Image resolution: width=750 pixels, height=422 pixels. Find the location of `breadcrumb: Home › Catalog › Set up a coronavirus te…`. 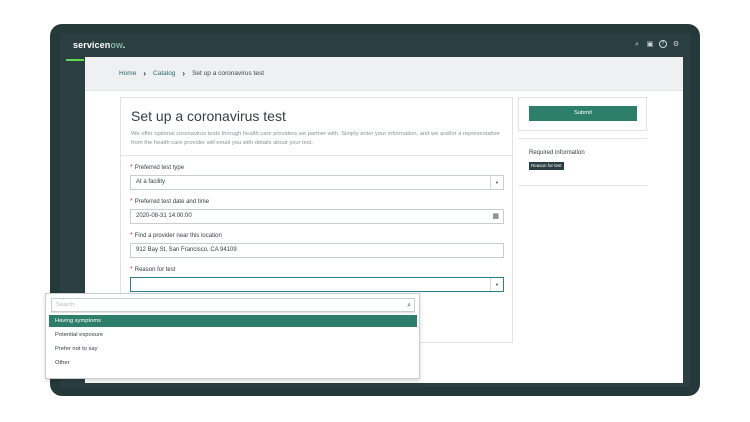

breadcrumb: Home › Catalog › Set up a coronavirus te… is located at coordinates (191, 73).